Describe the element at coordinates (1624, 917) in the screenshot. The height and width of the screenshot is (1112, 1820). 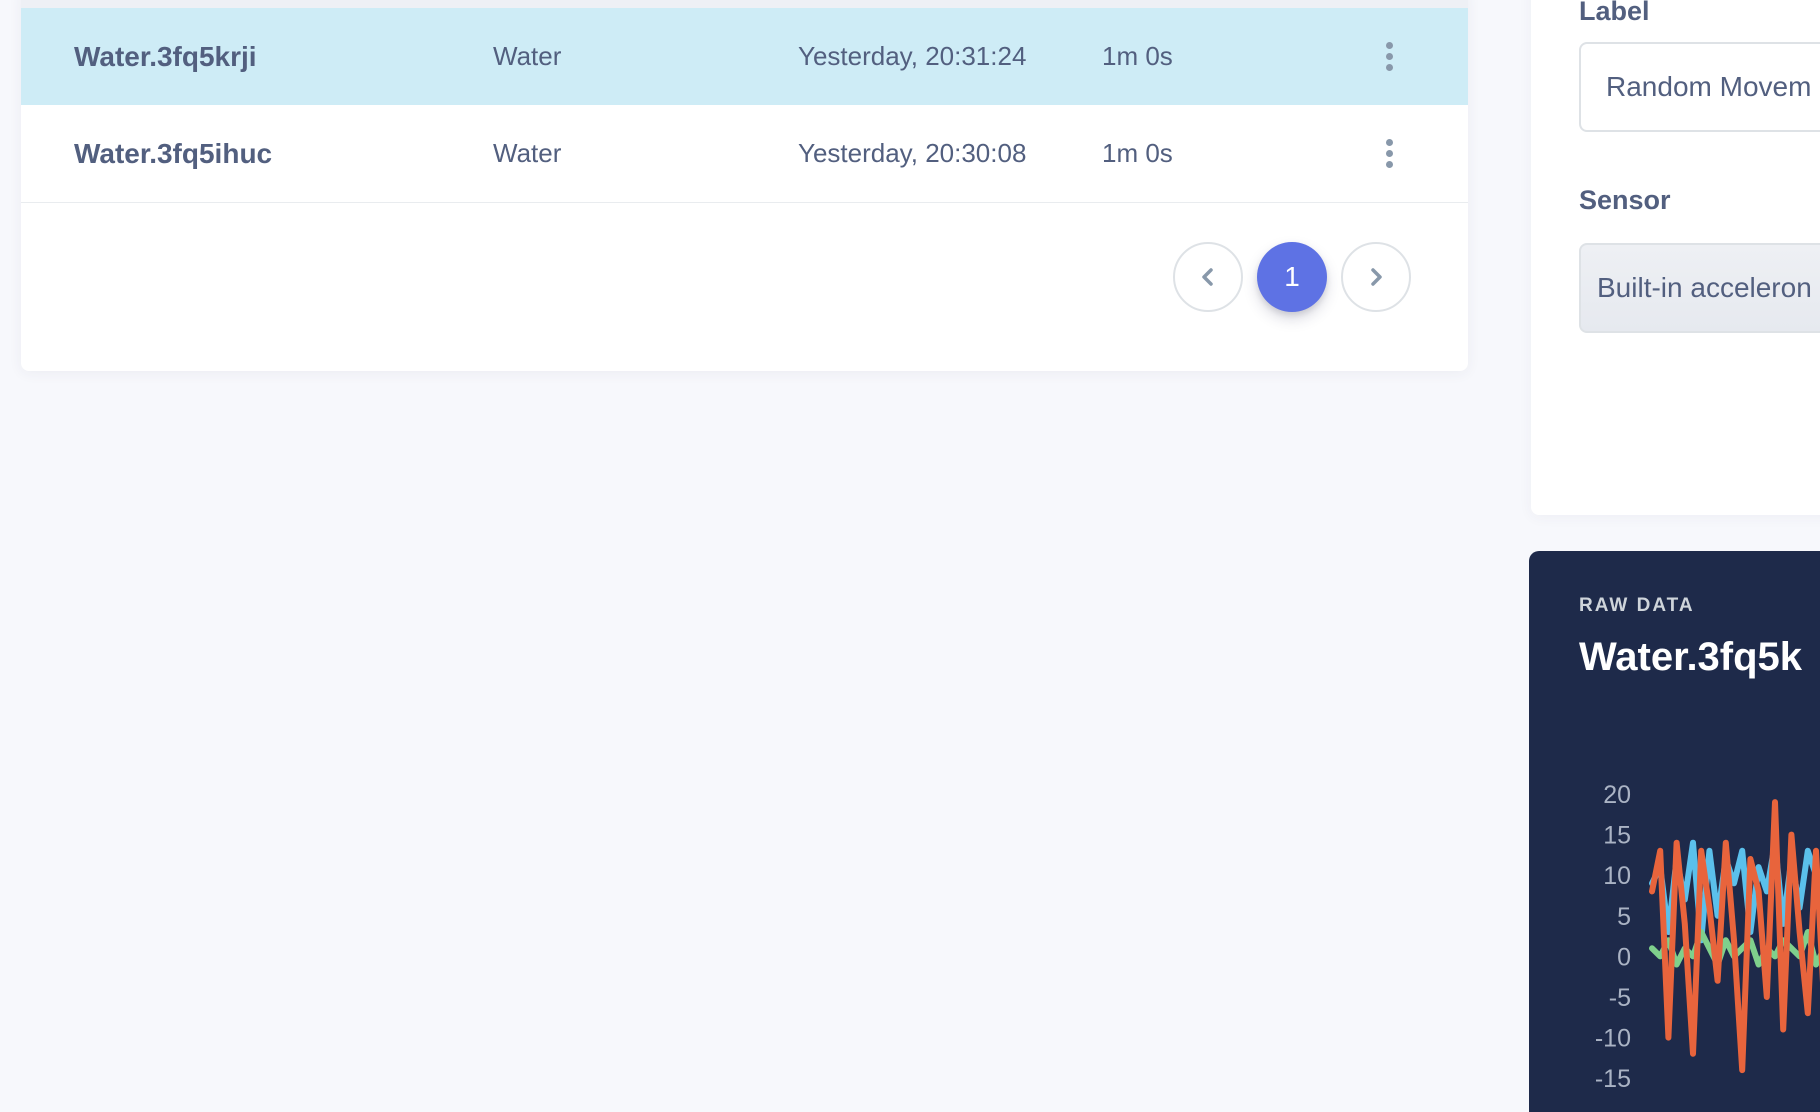
I see `y-tick-label: 5` at that location.